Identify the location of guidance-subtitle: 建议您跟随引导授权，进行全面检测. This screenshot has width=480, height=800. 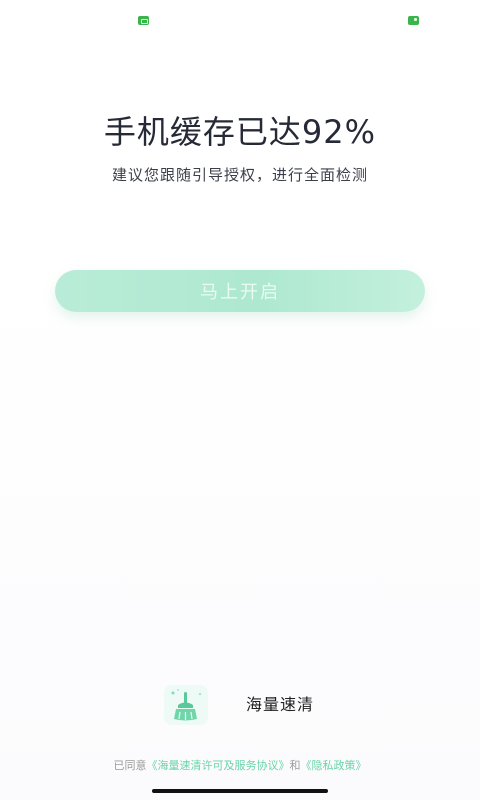
(239, 175).